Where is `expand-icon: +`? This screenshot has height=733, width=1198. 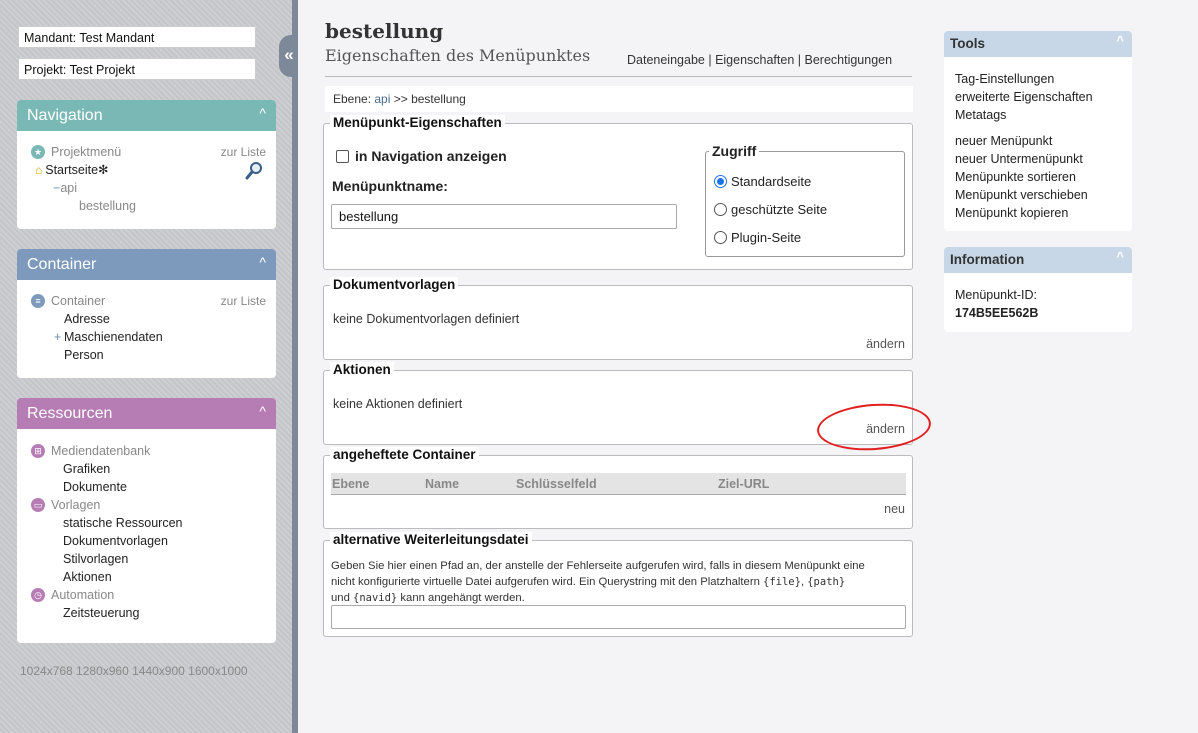
expand-icon: + is located at coordinates (59, 337).